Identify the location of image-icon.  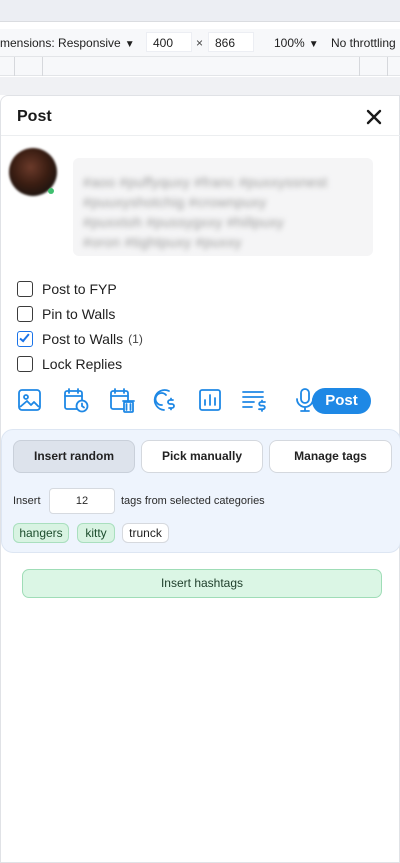
(30, 400).